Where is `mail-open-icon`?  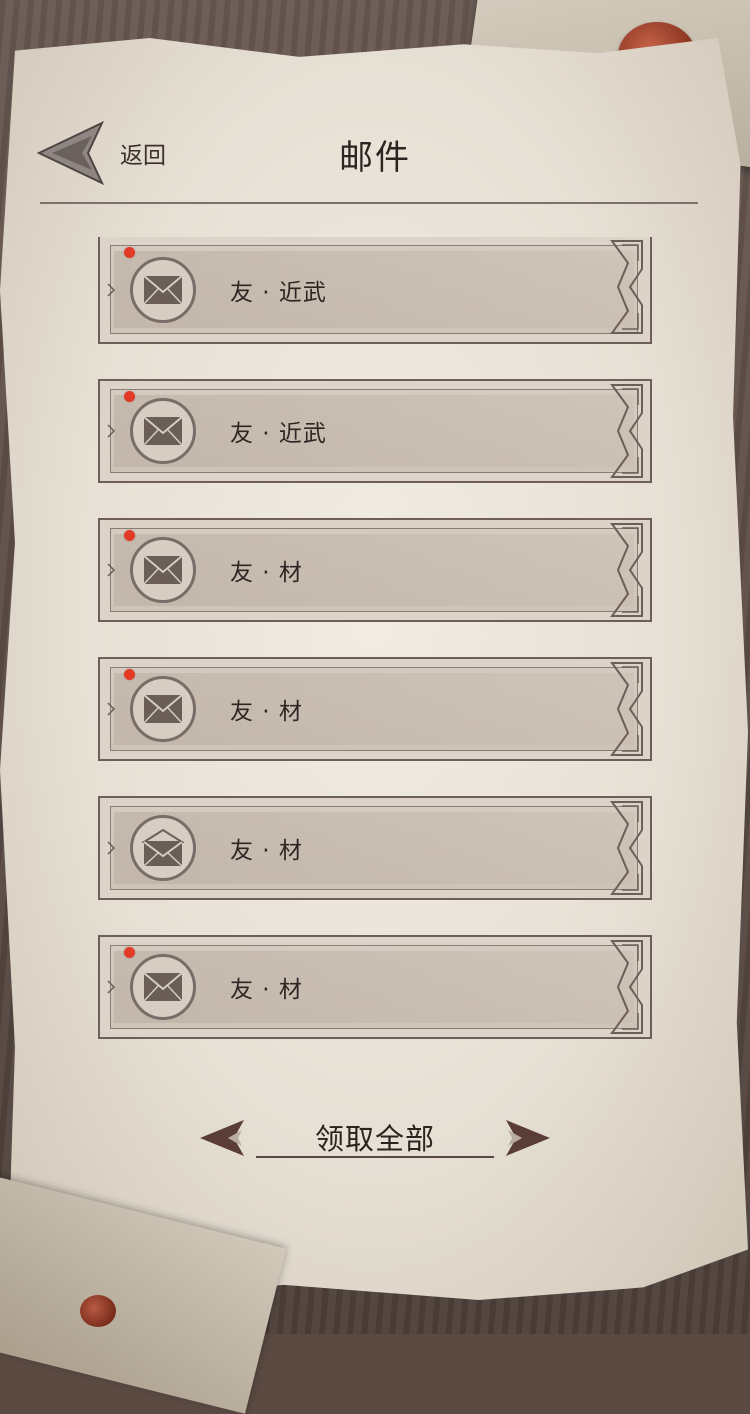
mail-open-icon is located at coordinates (163, 848).